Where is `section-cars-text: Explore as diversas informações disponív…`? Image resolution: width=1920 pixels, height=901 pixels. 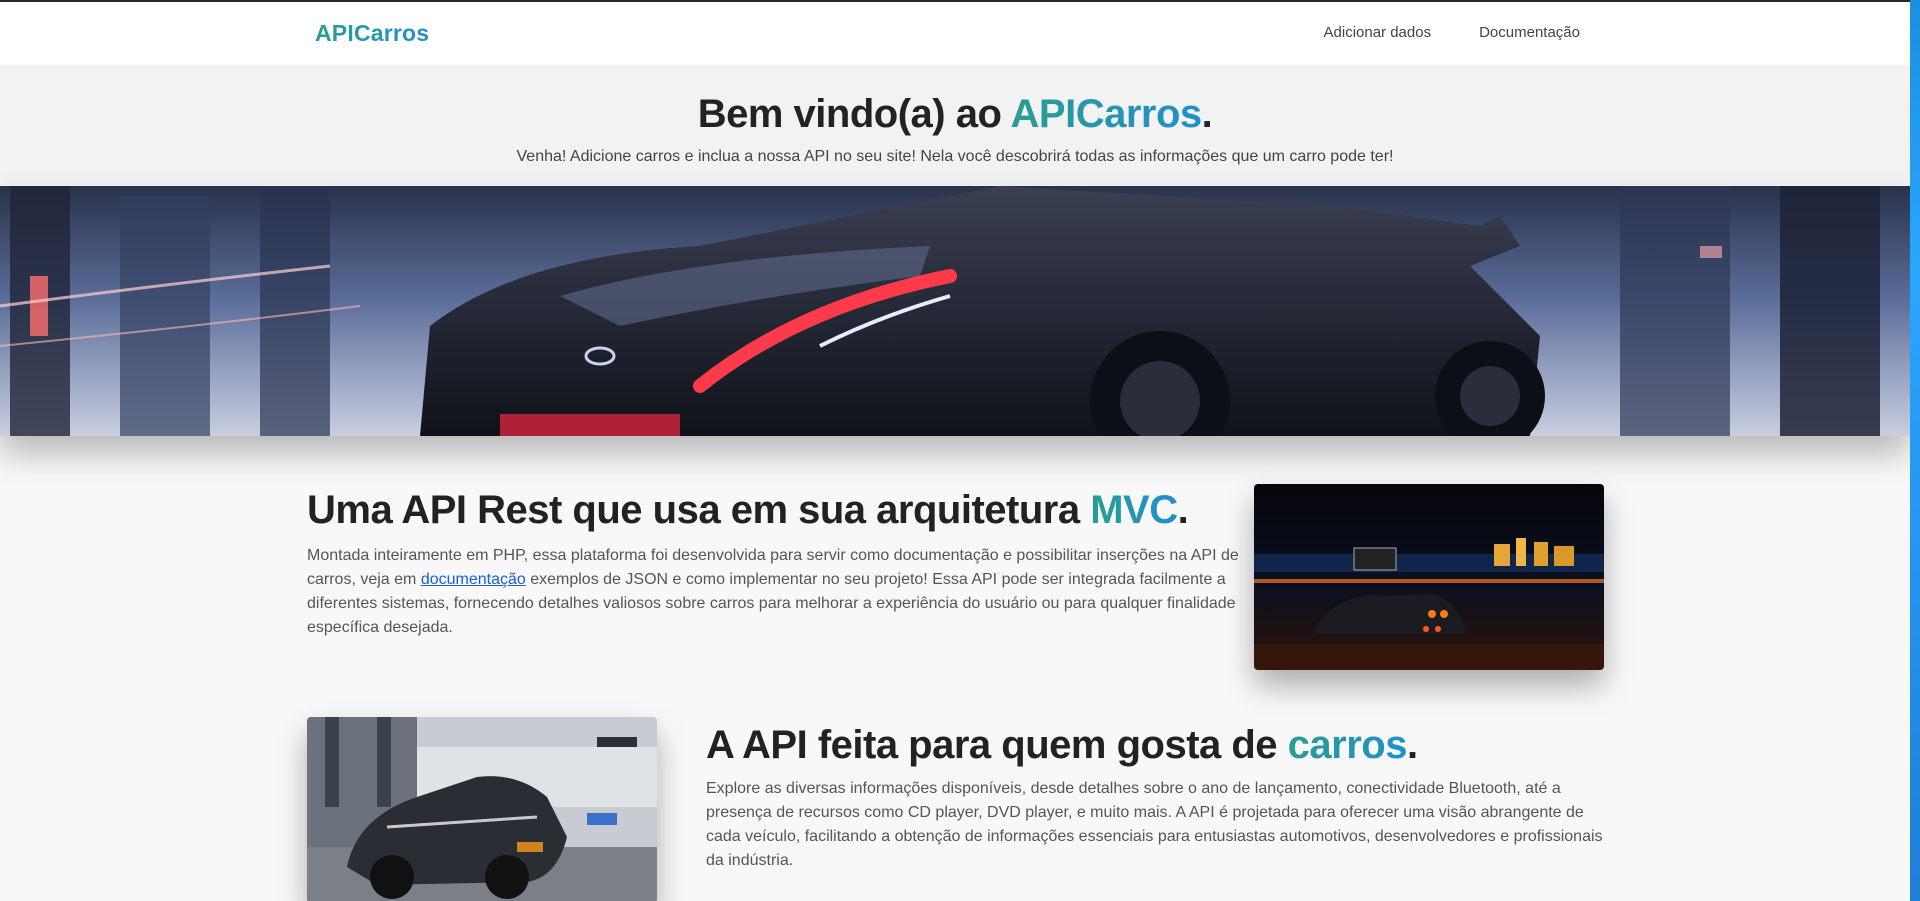
section-cars-text: Explore as diversas informações disponív… is located at coordinates (1154, 824).